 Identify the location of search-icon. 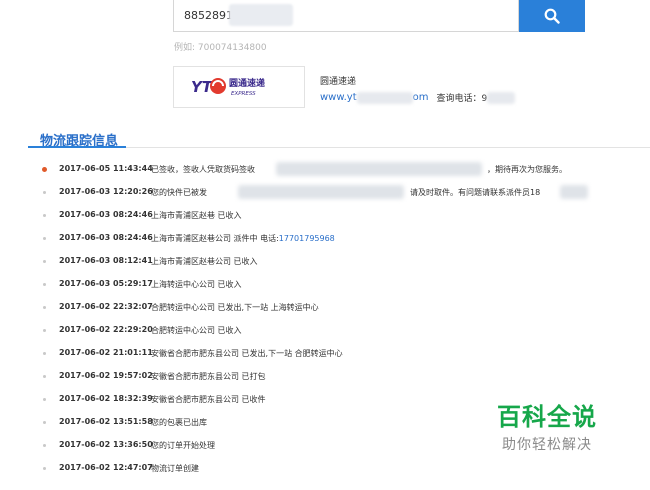
(552, 16).